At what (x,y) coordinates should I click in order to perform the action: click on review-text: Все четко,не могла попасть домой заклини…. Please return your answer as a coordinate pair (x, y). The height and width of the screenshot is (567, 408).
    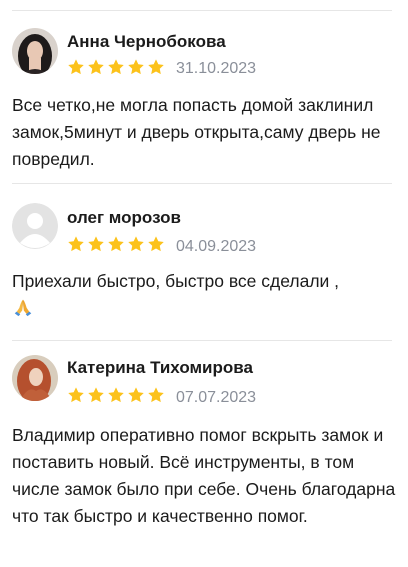
    Looking at the image, I should click on (196, 132).